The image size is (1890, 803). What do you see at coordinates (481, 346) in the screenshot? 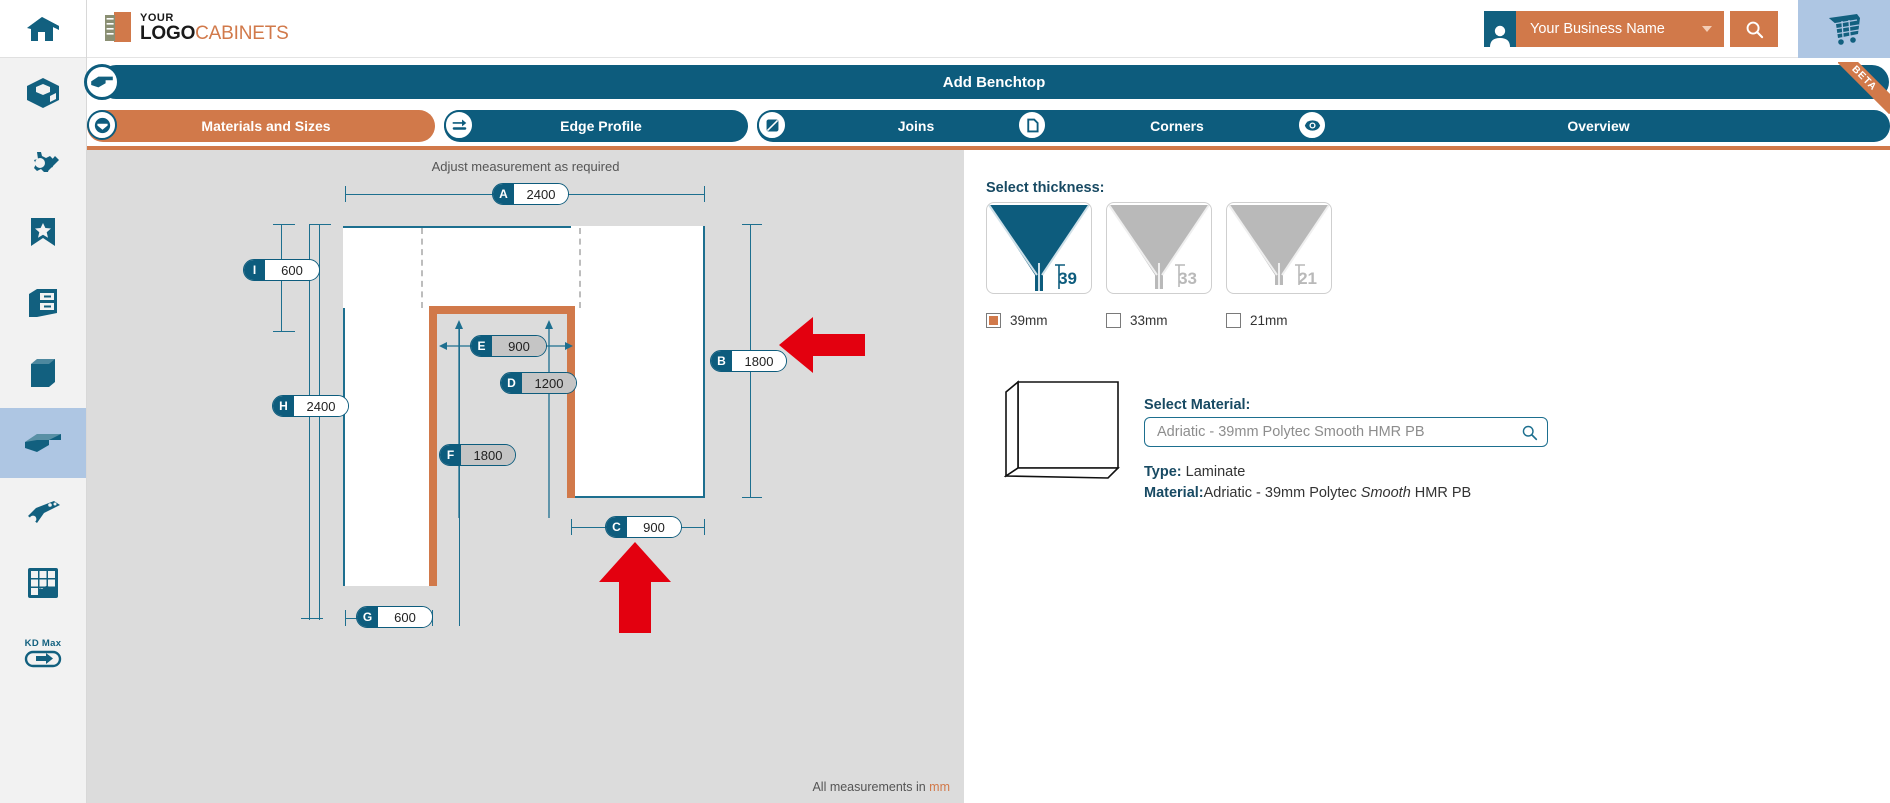
I see `badge-key: E` at bounding box center [481, 346].